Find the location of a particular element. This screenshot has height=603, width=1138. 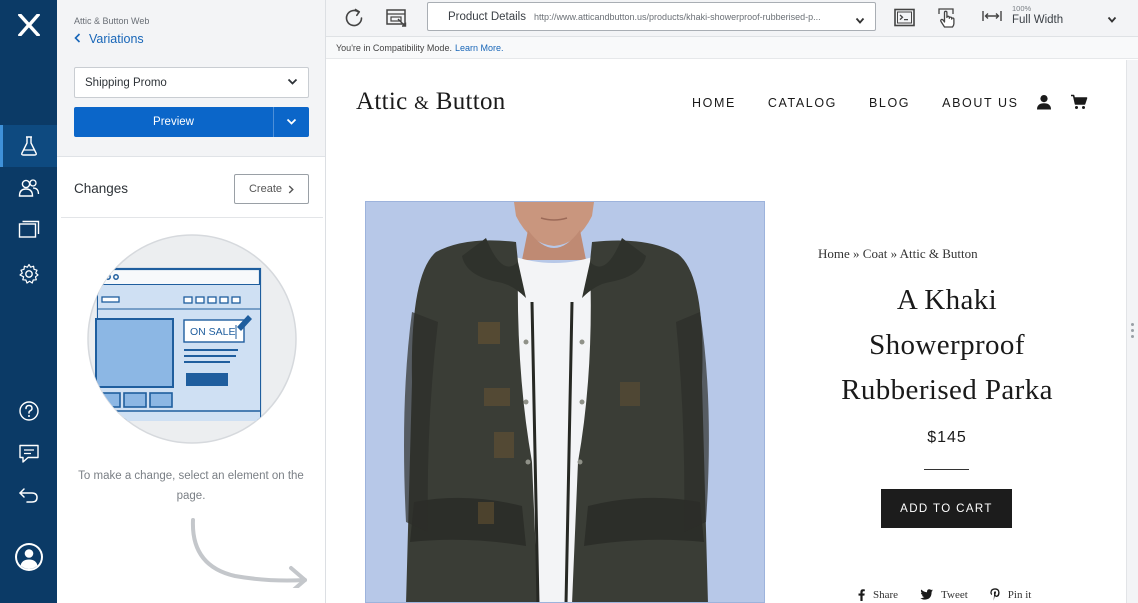

users-icon is located at coordinates (28, 188).